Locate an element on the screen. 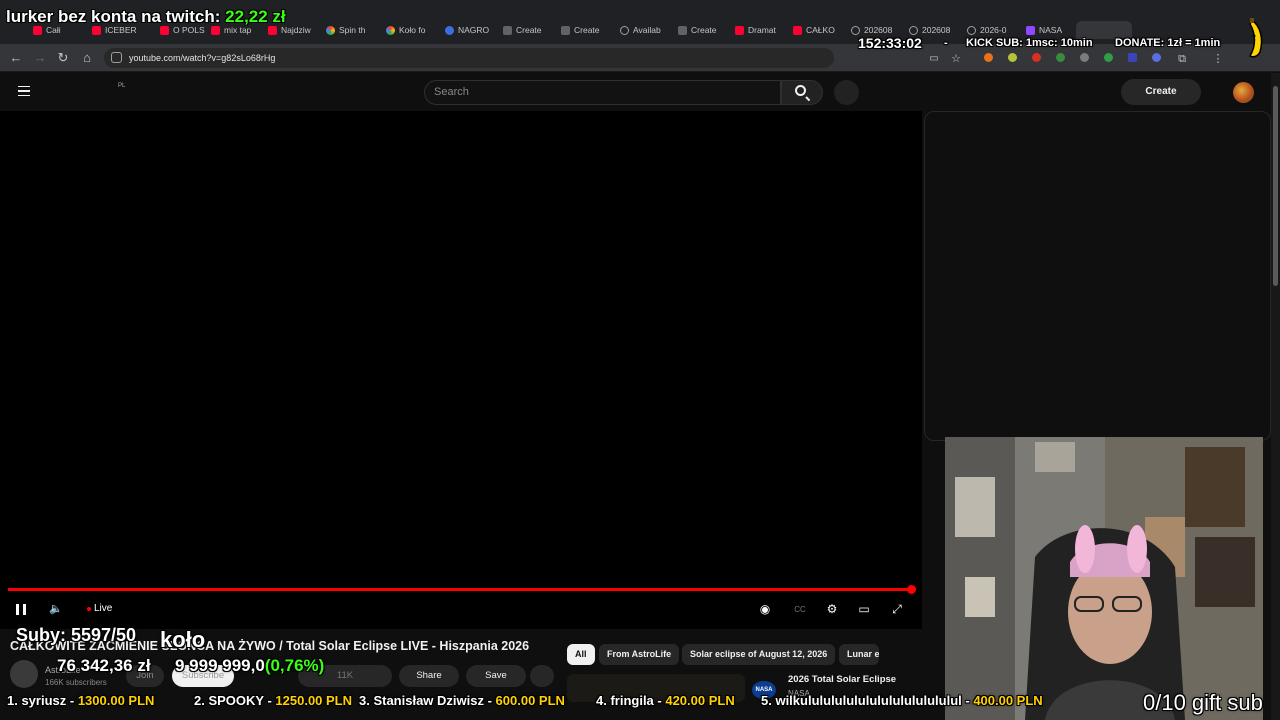  theater-mode-icon: ▭ is located at coordinates (864, 609).